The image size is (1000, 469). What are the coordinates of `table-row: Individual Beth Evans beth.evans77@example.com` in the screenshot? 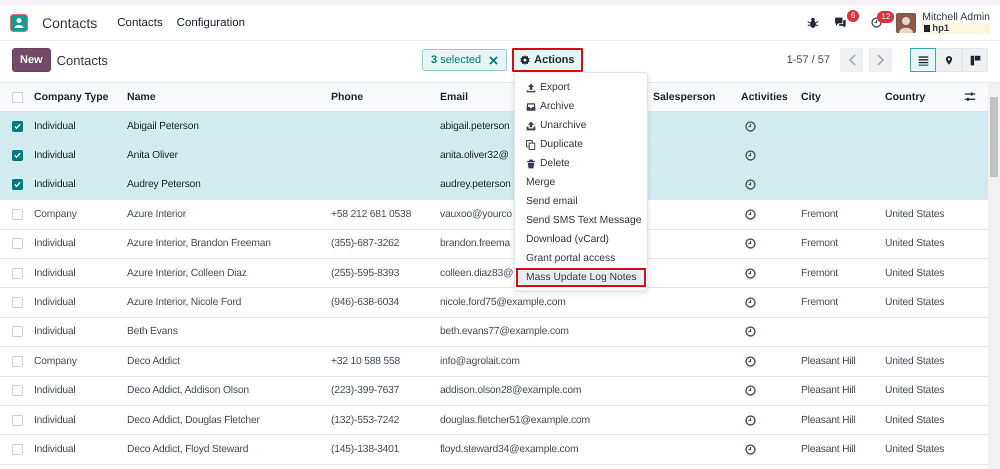 It's located at (494, 333).